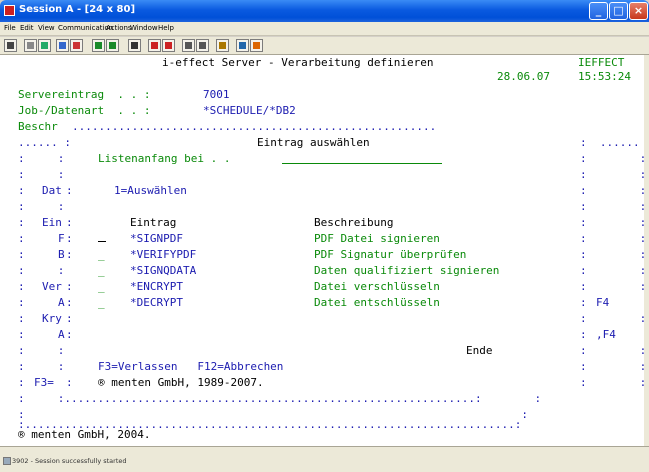  Describe the element at coordinates (69, 461) in the screenshot. I see `status-text: 3902 - Session successfully started` at that location.